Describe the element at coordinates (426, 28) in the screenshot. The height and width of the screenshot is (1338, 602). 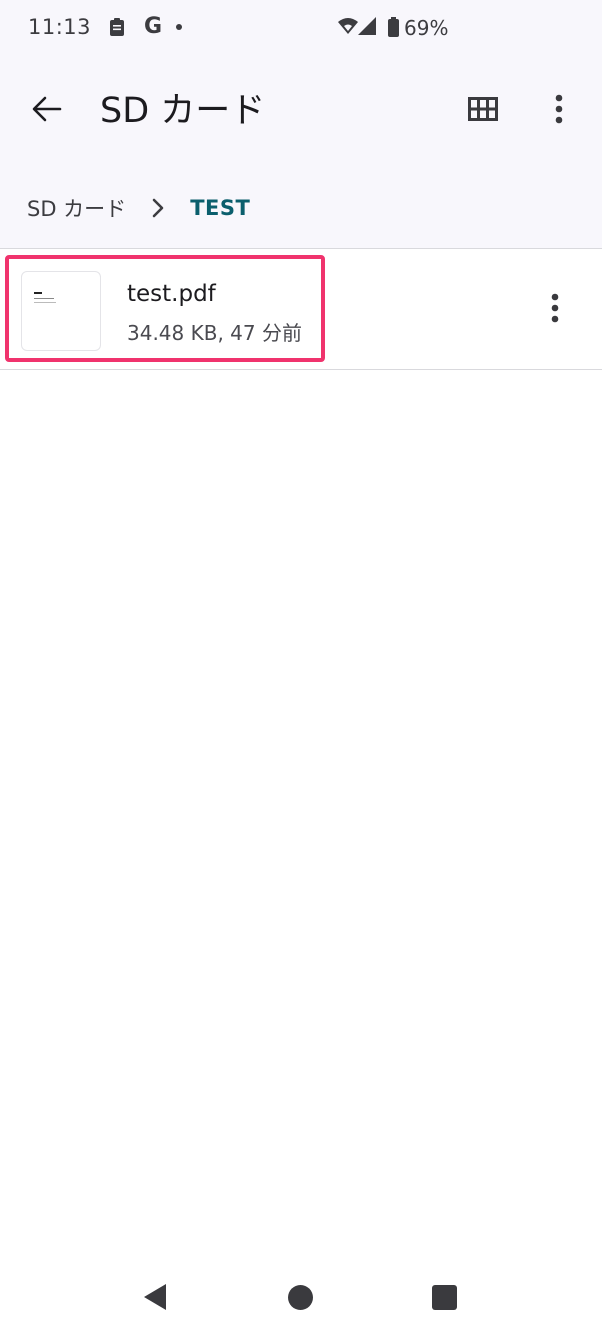
I see `battery-percentage: 69%` at that location.